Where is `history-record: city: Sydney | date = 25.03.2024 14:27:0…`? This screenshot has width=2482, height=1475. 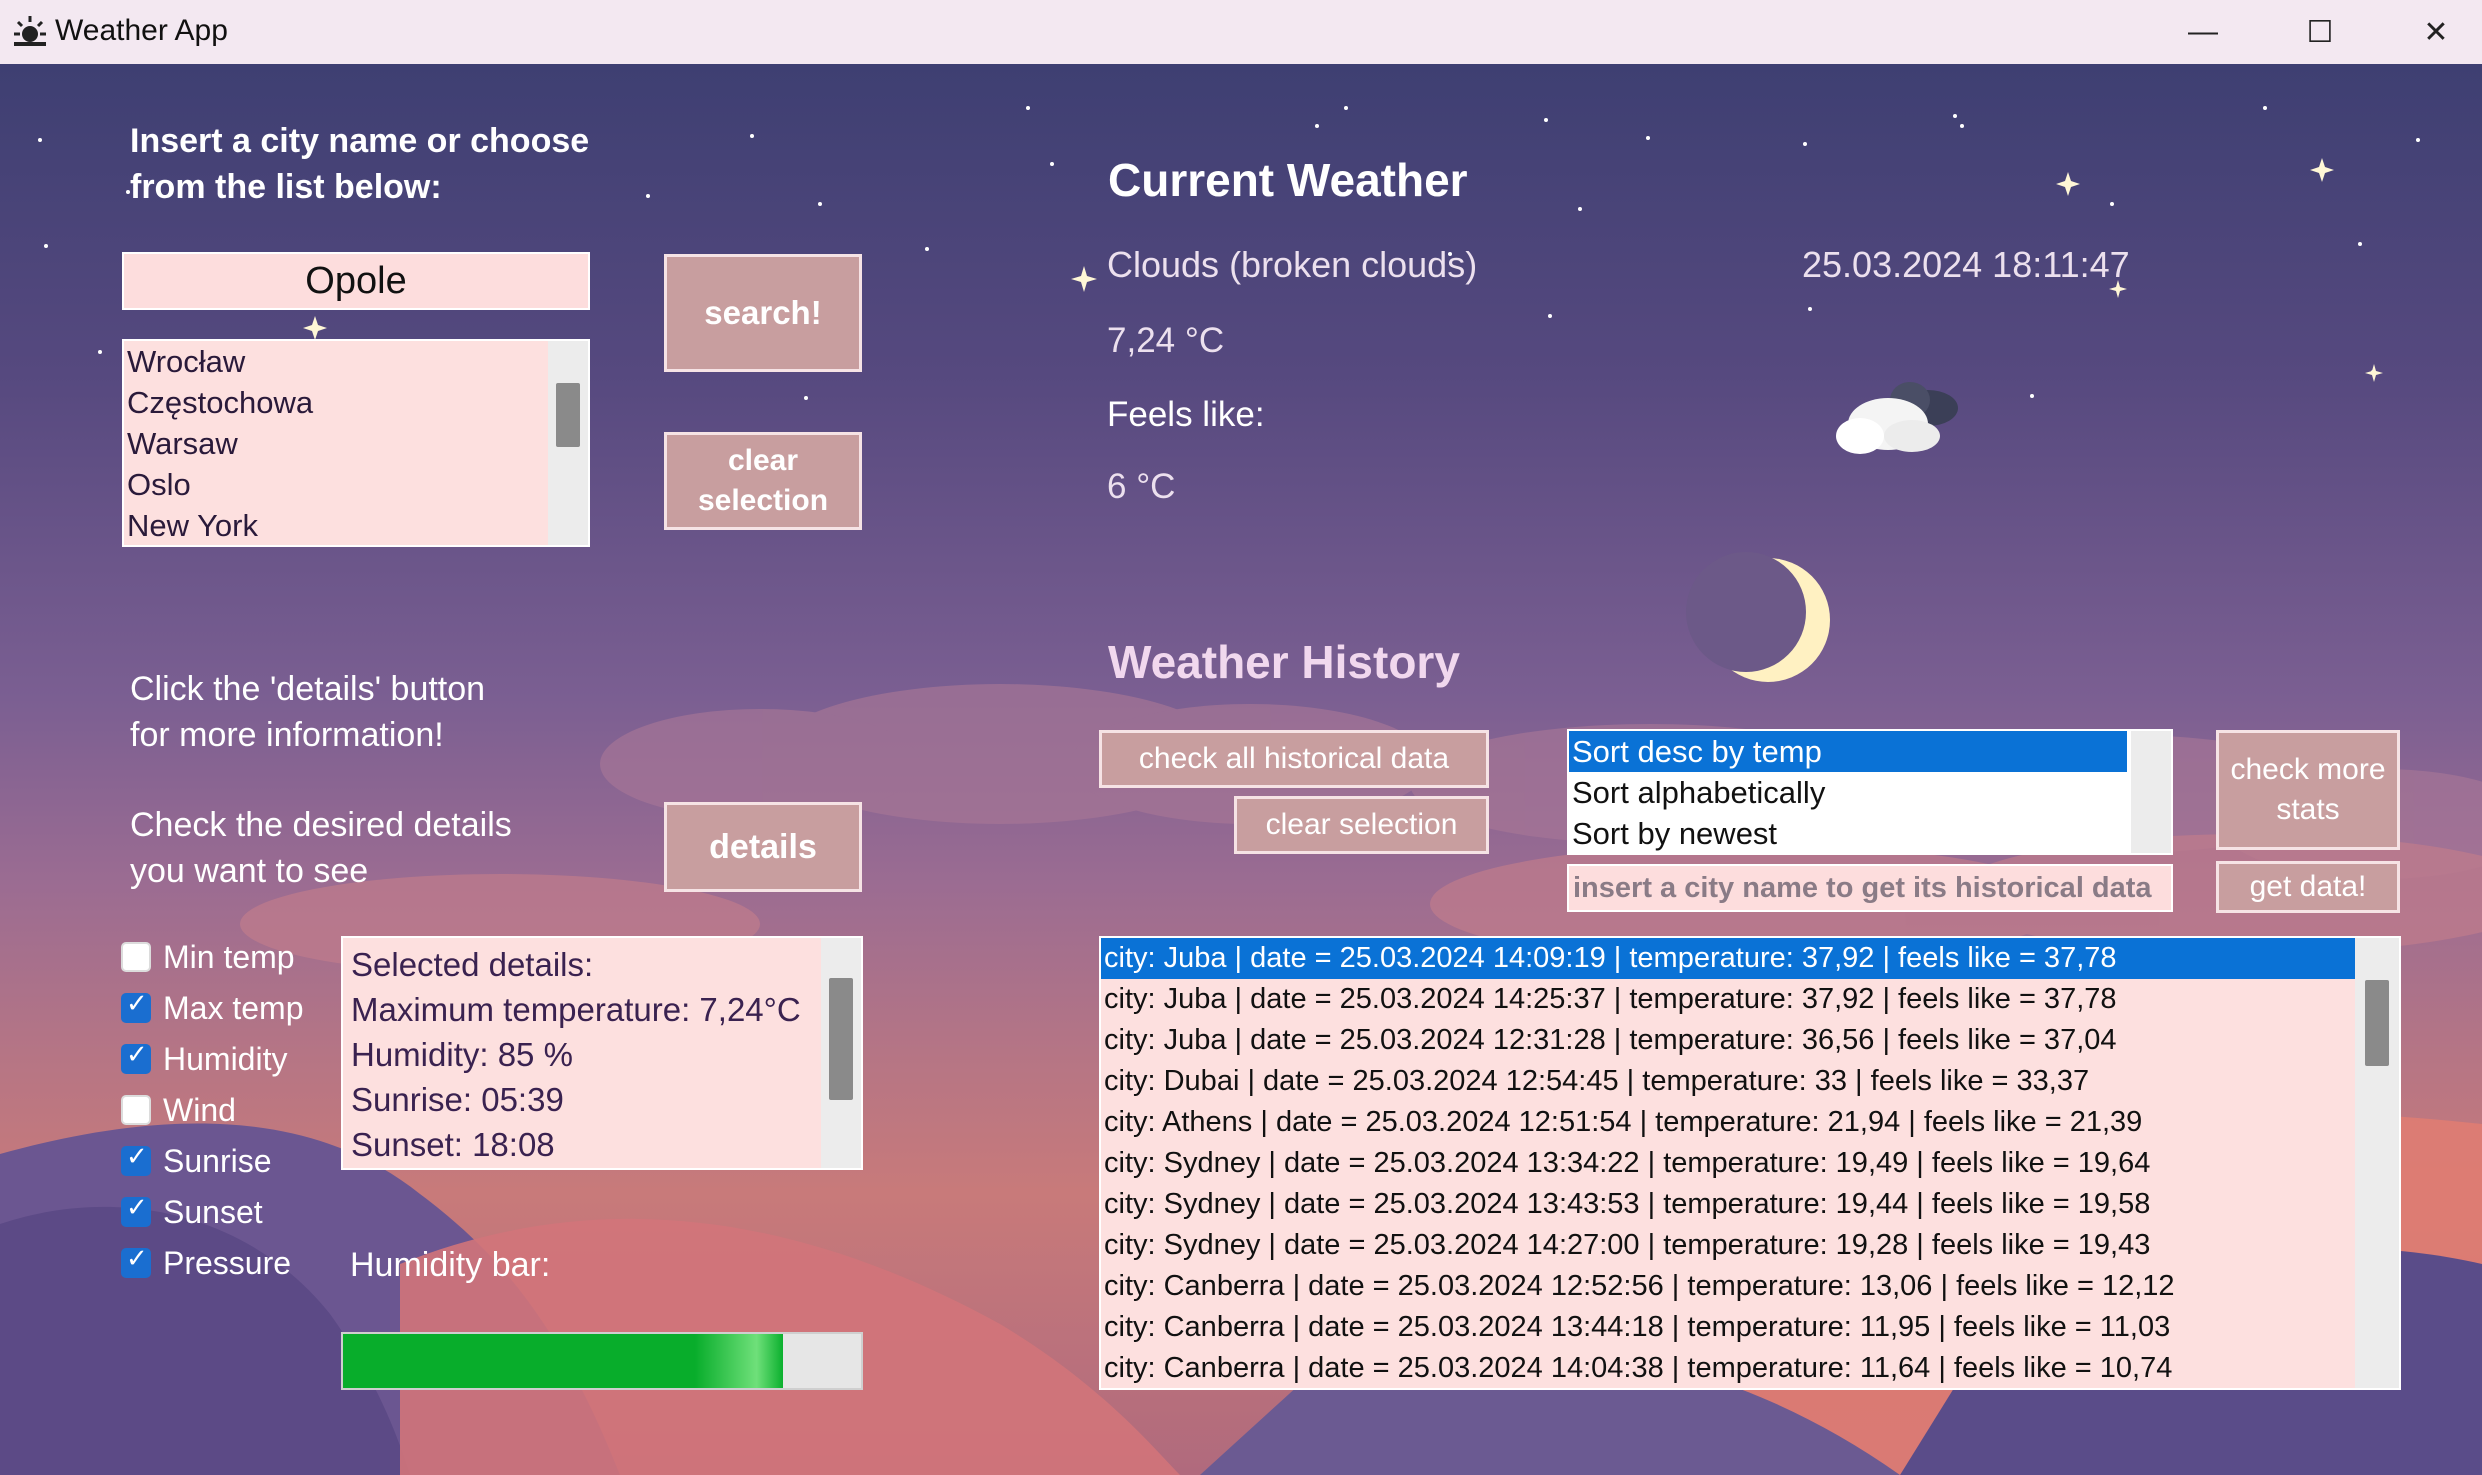 history-record: city: Sydney | date = 25.03.2024 14:27:0… is located at coordinates (1730, 1245).